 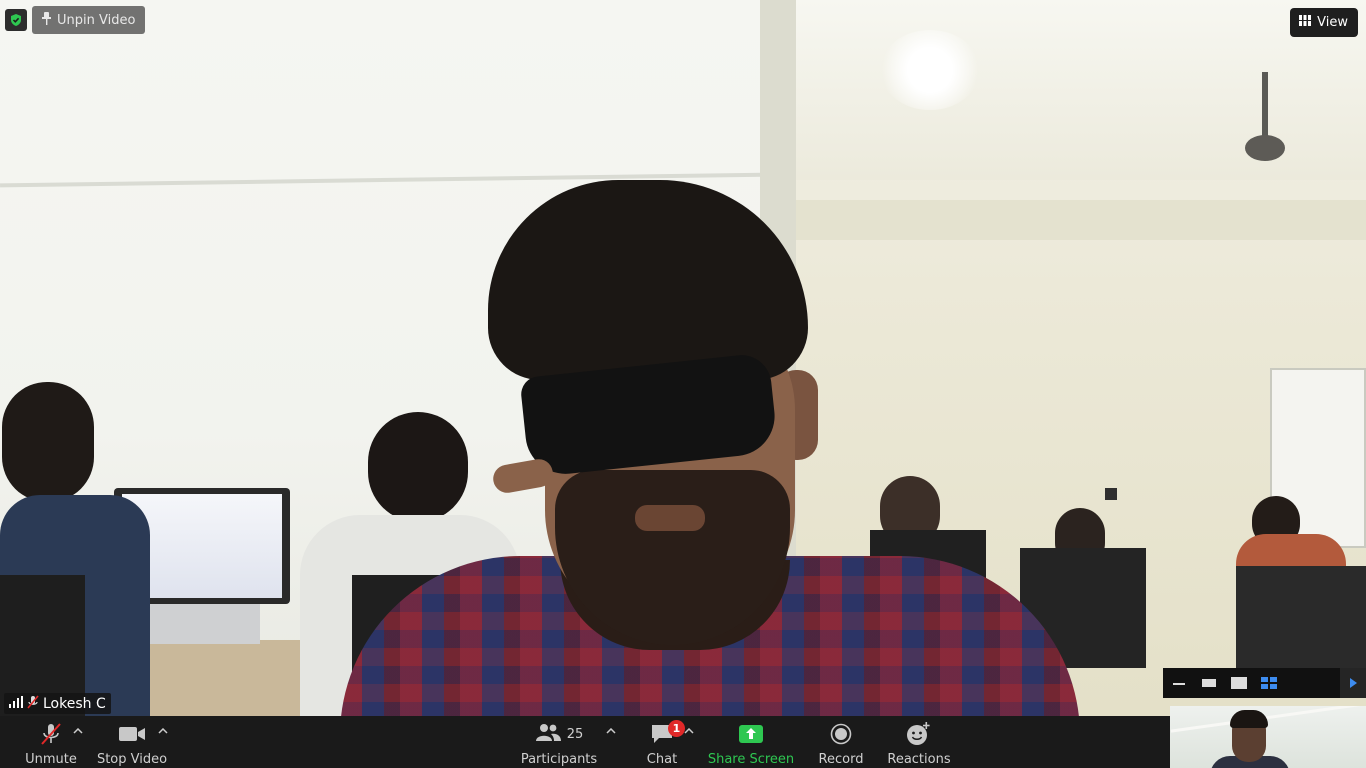 I want to click on share-screen-label: Share Screen, so click(x=751, y=759).